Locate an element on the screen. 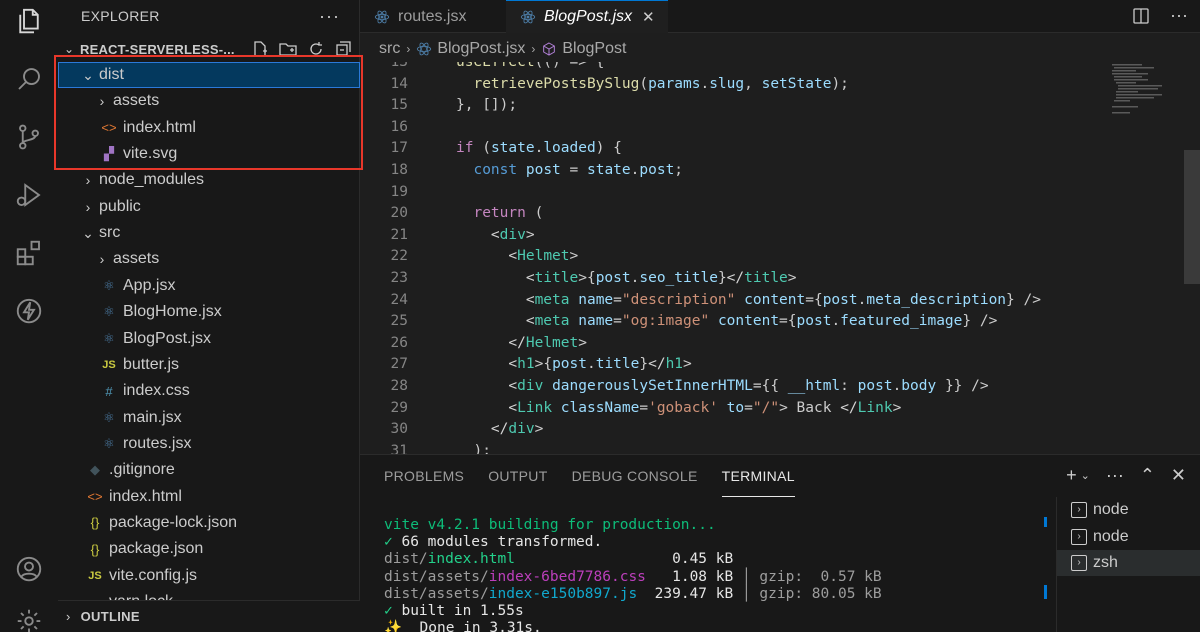  tree-item-label: main.jsx is located at coordinates (152, 417).